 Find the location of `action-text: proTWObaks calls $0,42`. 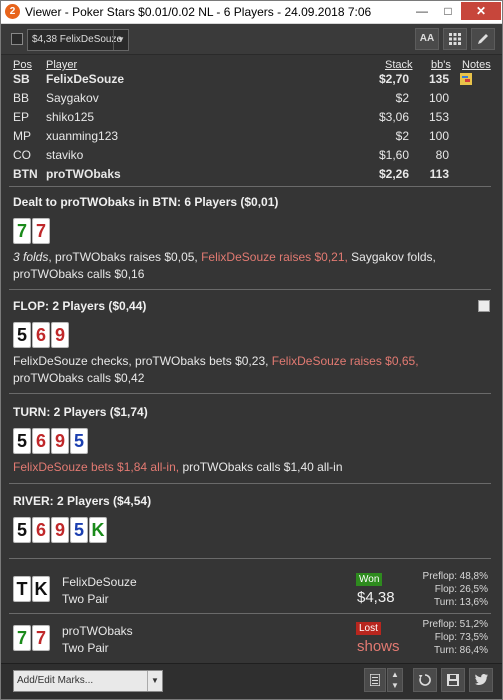

action-text: proTWObaks calls $0,42 is located at coordinates (79, 378).